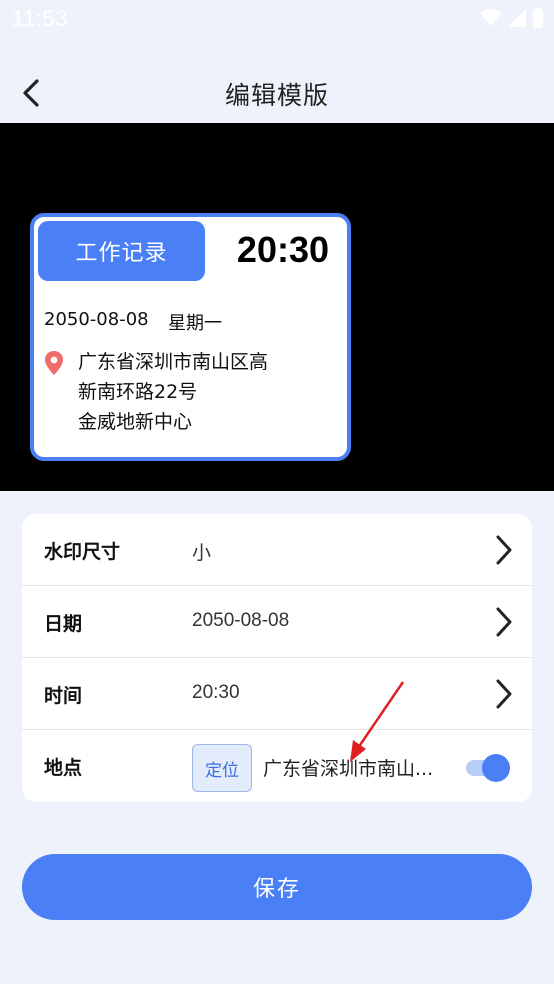 The image size is (554, 984). I want to click on watermark-weekday: 星期一, so click(195, 323).